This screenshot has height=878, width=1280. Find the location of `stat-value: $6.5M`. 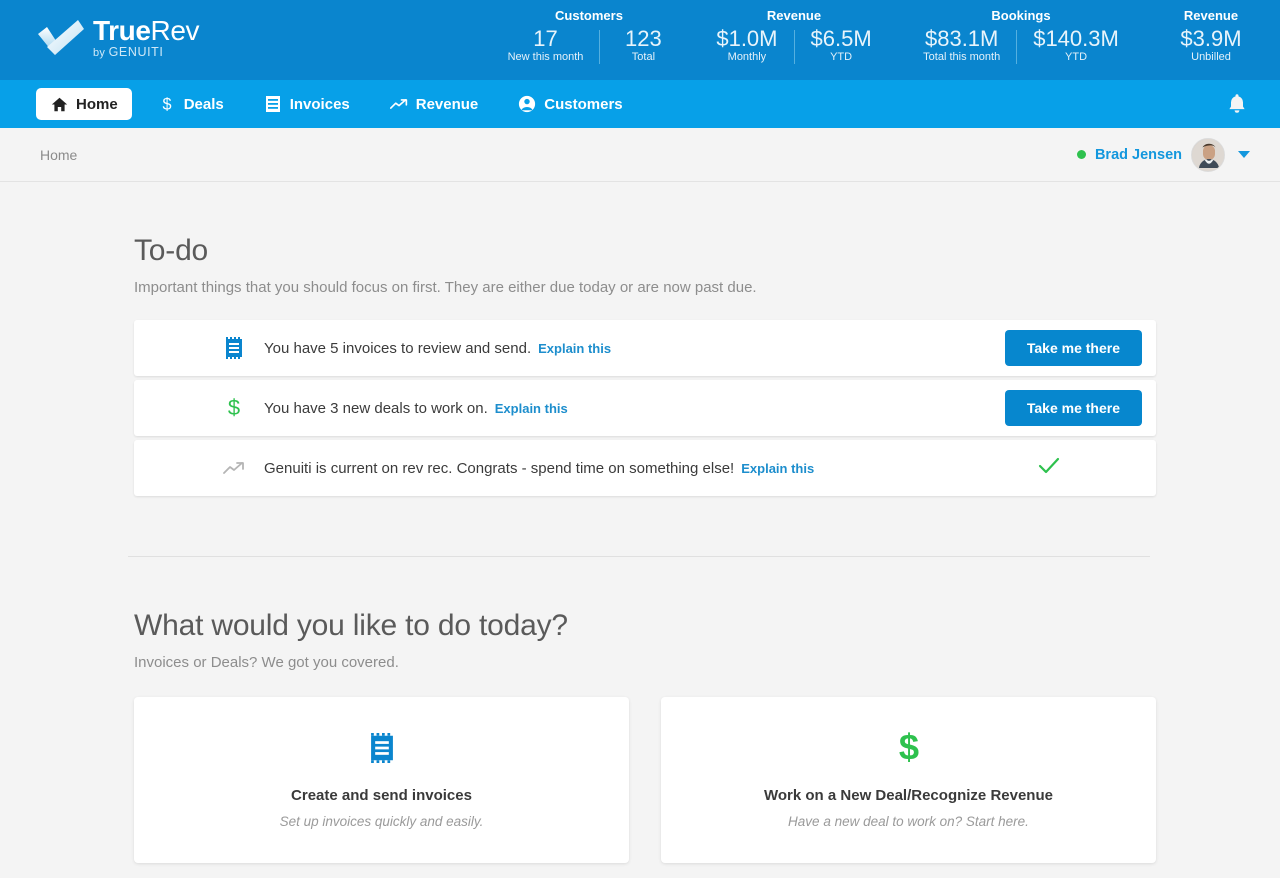

stat-value: $6.5M is located at coordinates (841, 38).